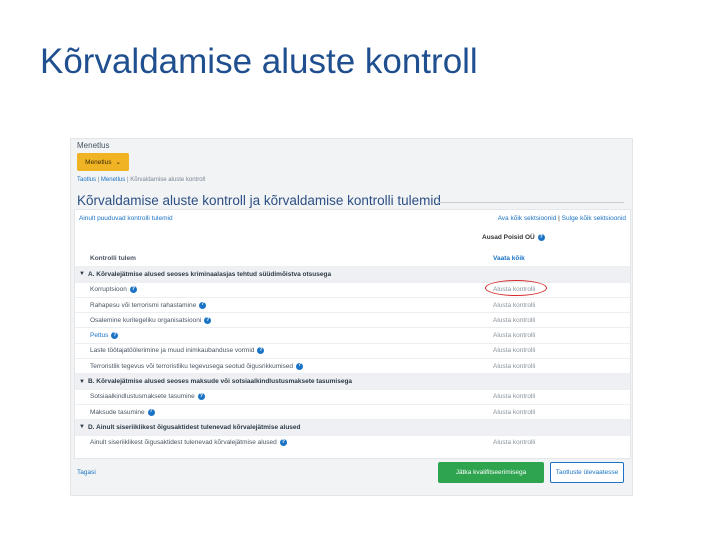  What do you see at coordinates (594, 218) in the screenshot?
I see `collapse-all-link: Sulge kõik sektsioonid` at bounding box center [594, 218].